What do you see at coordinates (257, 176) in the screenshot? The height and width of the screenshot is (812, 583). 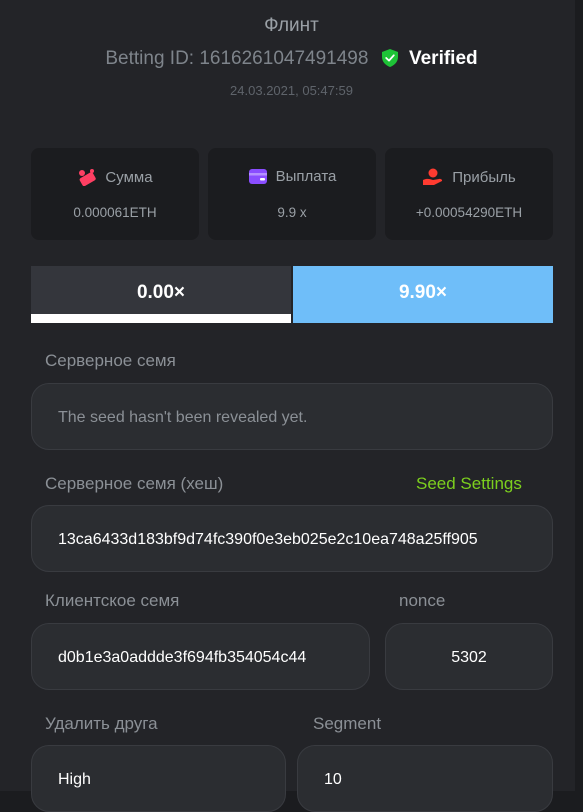 I see `wallet-icon` at bounding box center [257, 176].